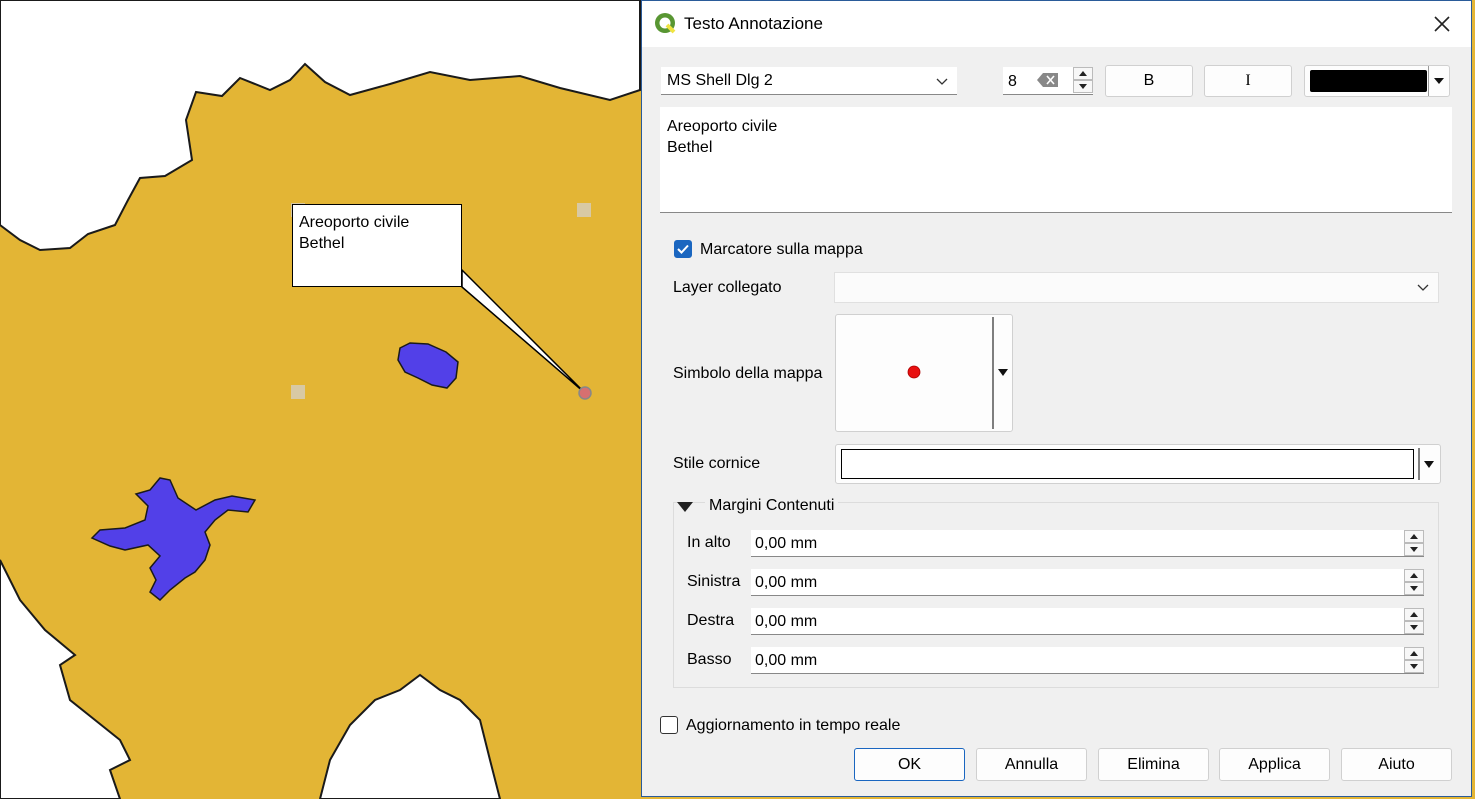 The height and width of the screenshot is (799, 1475). I want to click on delete-button: Elimina, so click(1153, 764).